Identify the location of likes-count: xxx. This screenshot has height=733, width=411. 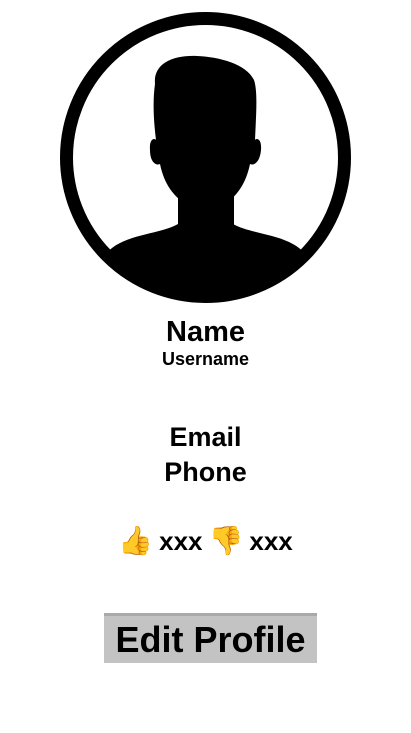
(181, 541).